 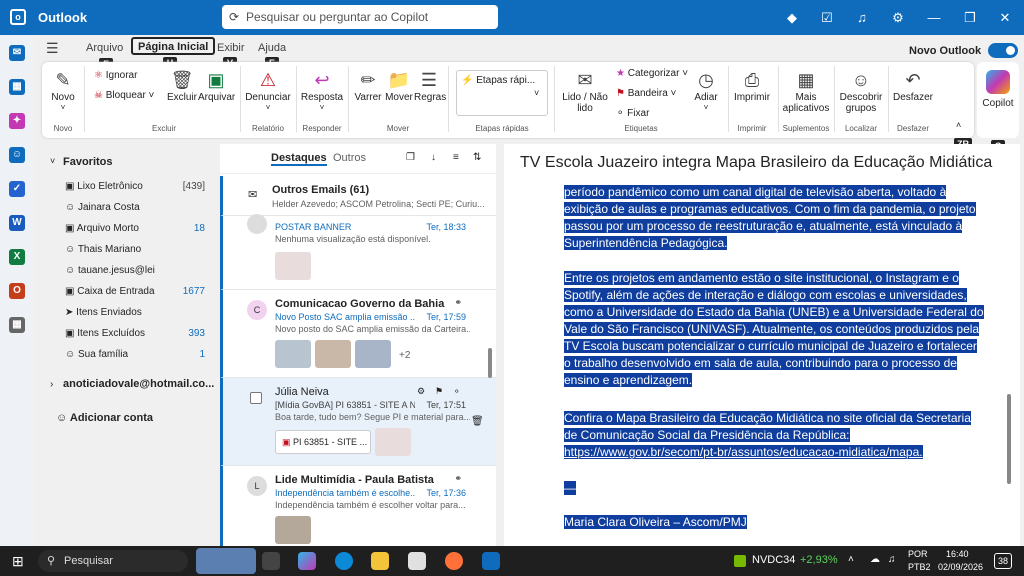 What do you see at coordinates (182, 85) in the screenshot?
I see `delete-button: 🗑 Excluir` at bounding box center [182, 85].